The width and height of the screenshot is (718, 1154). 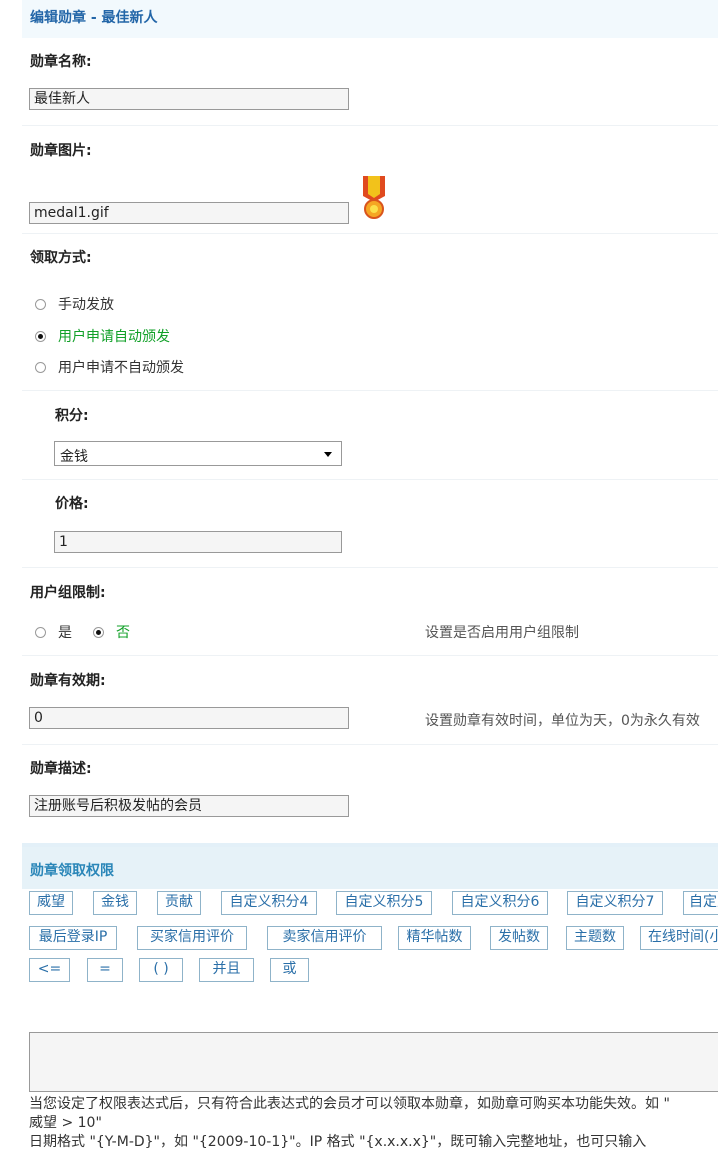 I want to click on expr-button-custom-points-5: 自定义积分5, so click(x=384, y=903).